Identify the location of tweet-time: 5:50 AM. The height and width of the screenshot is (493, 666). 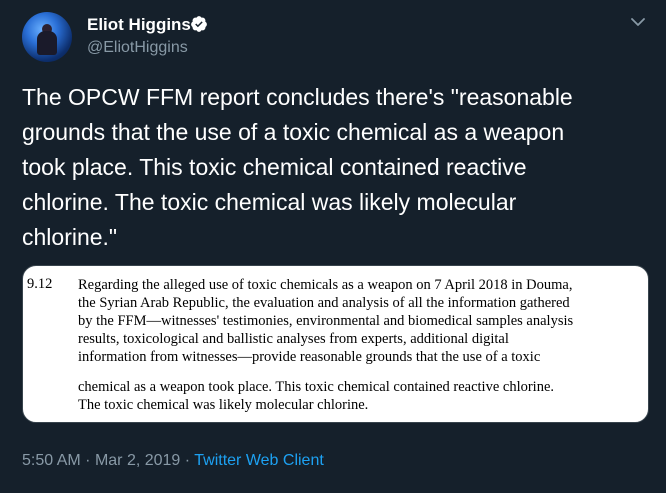
(51, 460).